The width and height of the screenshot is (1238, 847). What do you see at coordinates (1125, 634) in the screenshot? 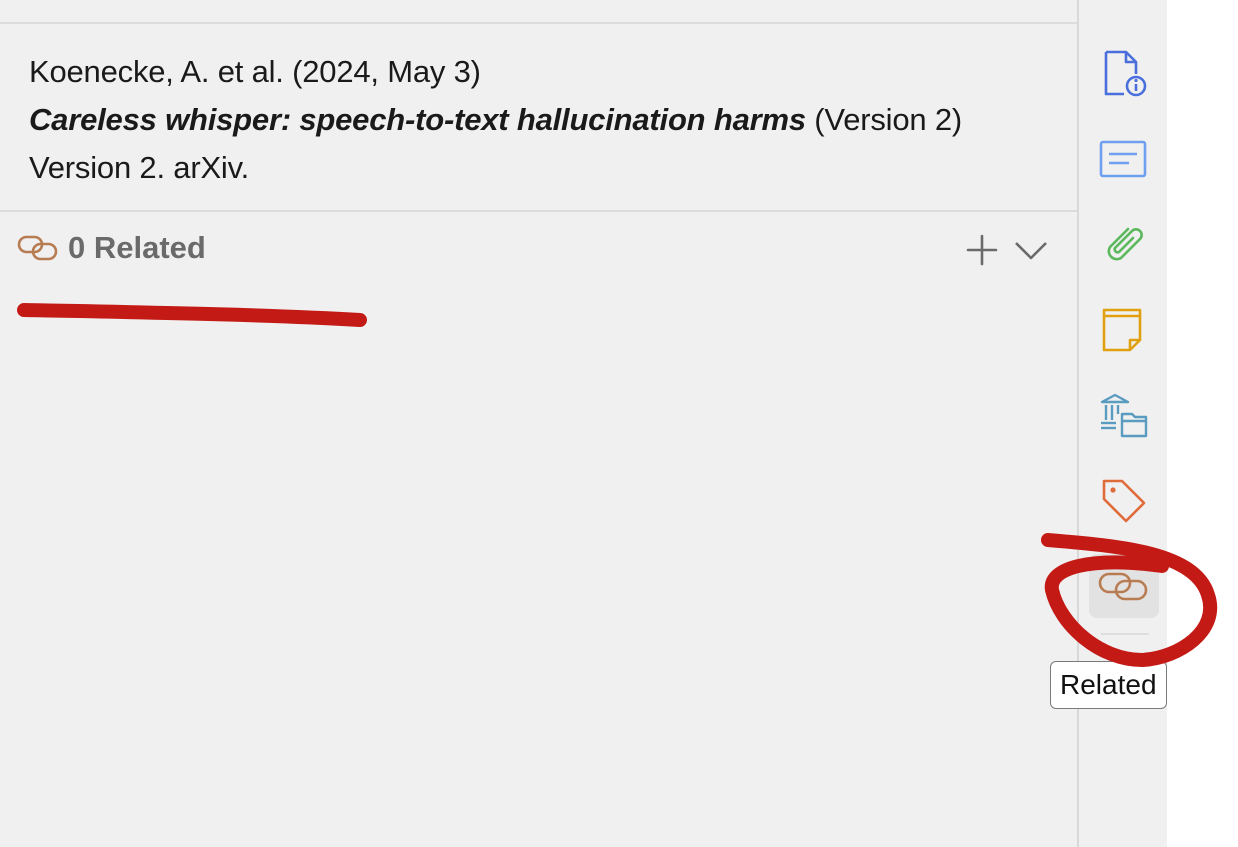
I see `sidenav-separator` at bounding box center [1125, 634].